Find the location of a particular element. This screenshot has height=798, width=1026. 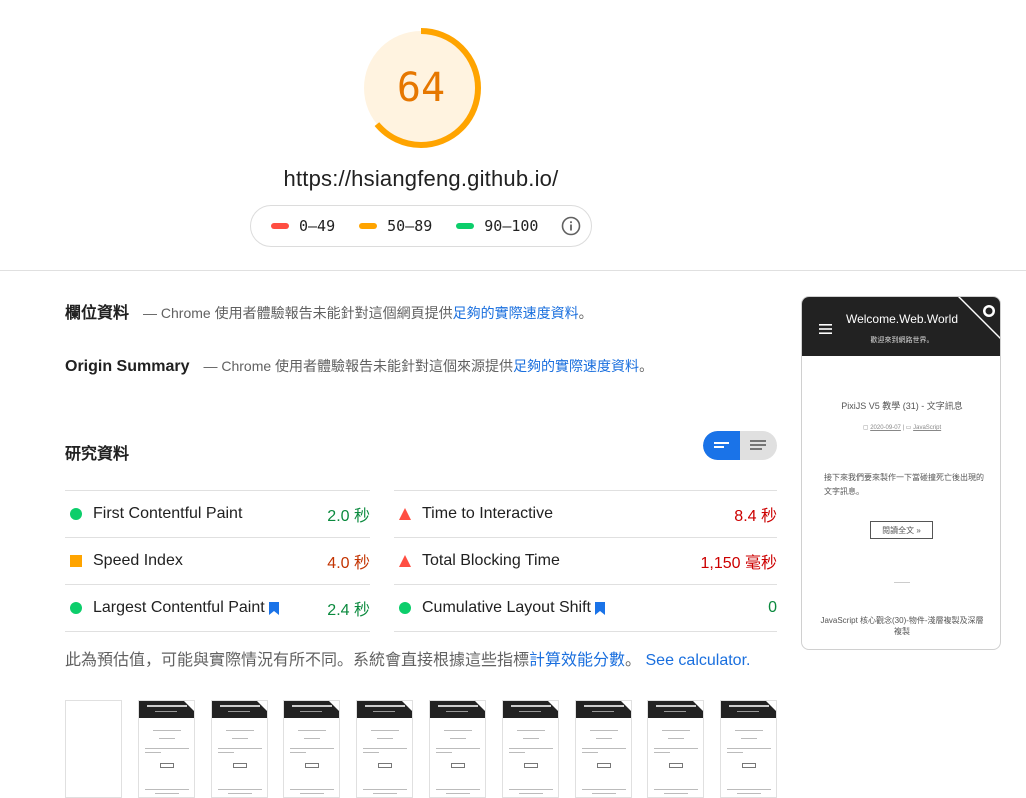

field-data-link: 足夠的實際速度資料 is located at coordinates (516, 313).